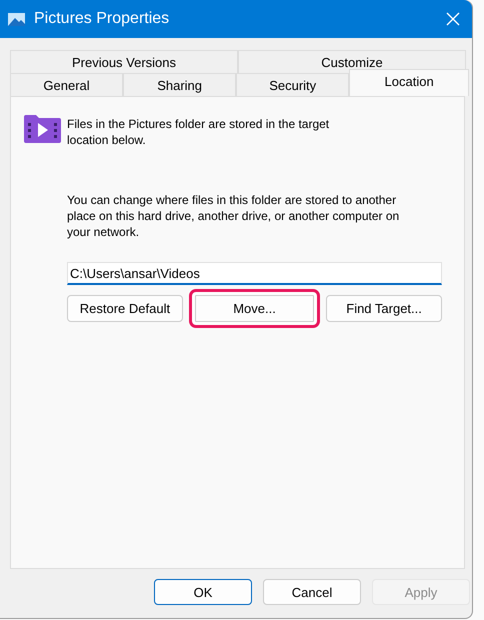  Describe the element at coordinates (293, 84) in the screenshot. I see `tab: Security` at that location.